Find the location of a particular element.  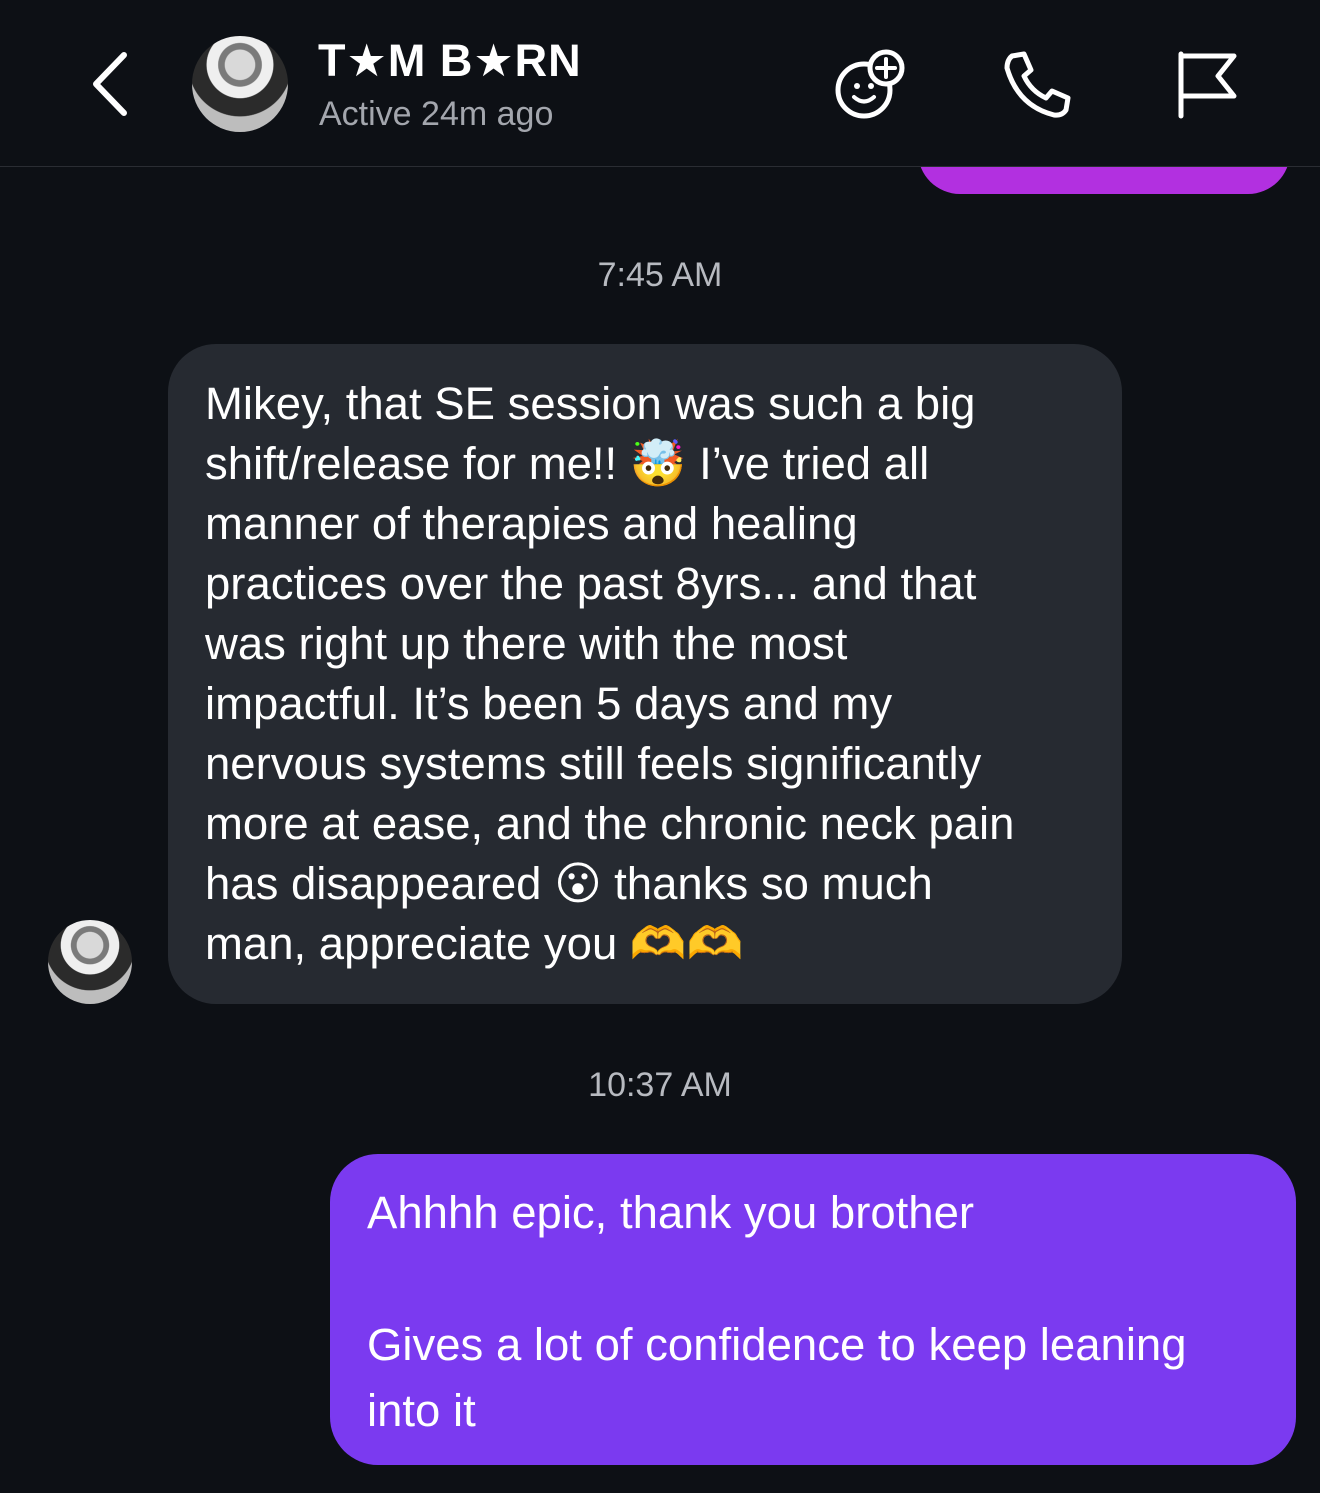

effects-button is located at coordinates (870, 84).